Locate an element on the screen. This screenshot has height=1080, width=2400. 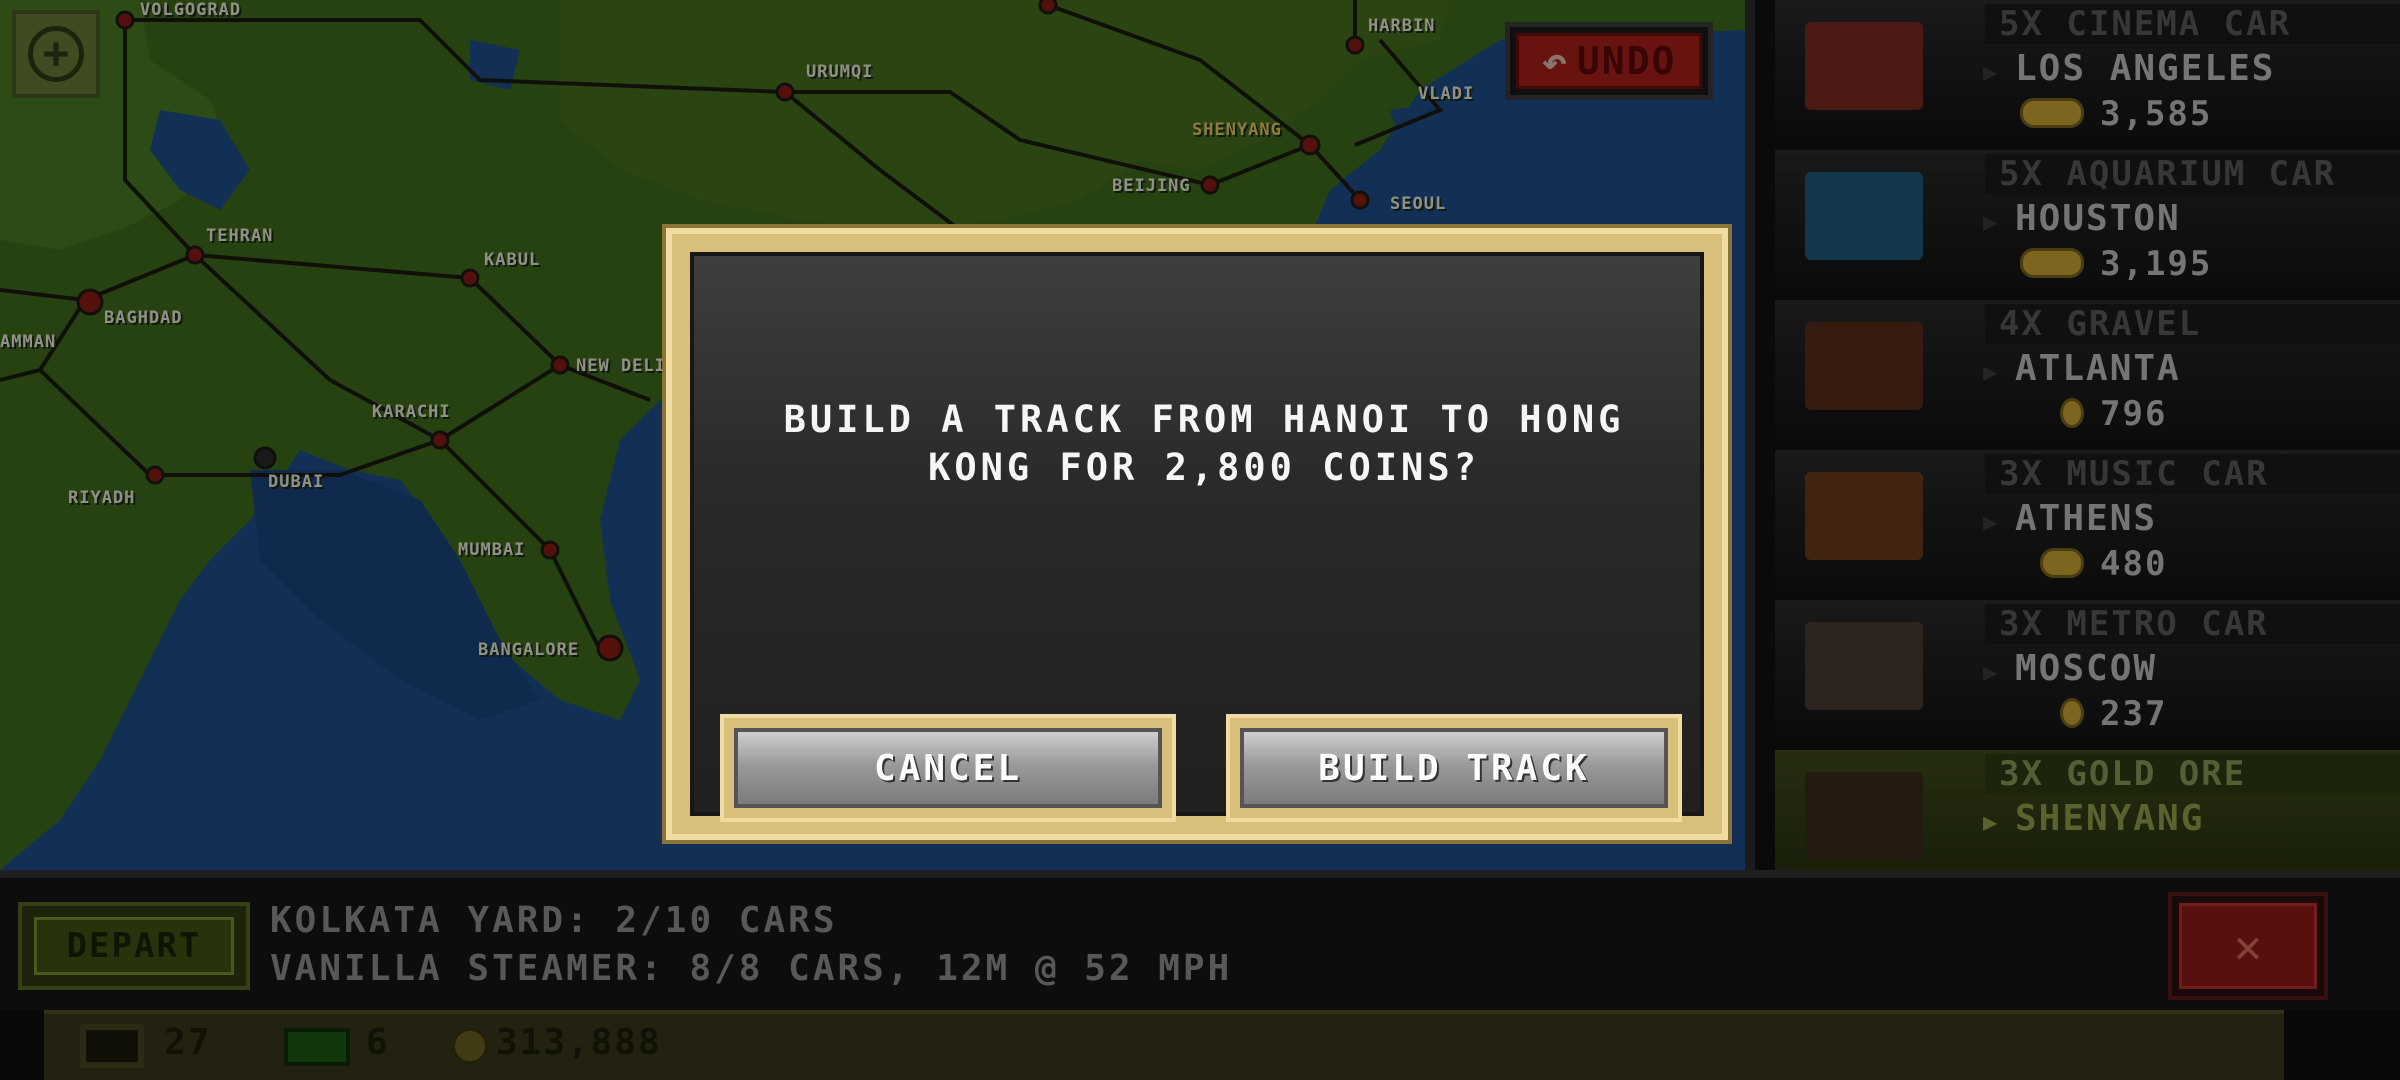
cancel-label: CANCEL is located at coordinates (948, 768).